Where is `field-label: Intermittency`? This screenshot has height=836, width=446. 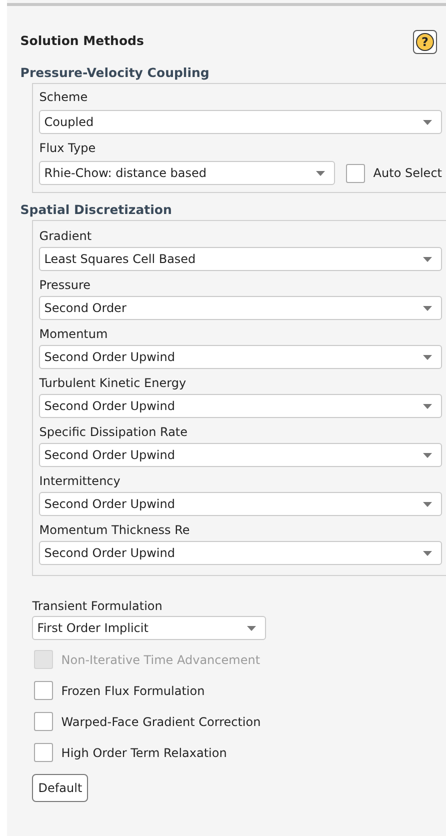 field-label: Intermittency is located at coordinates (80, 481).